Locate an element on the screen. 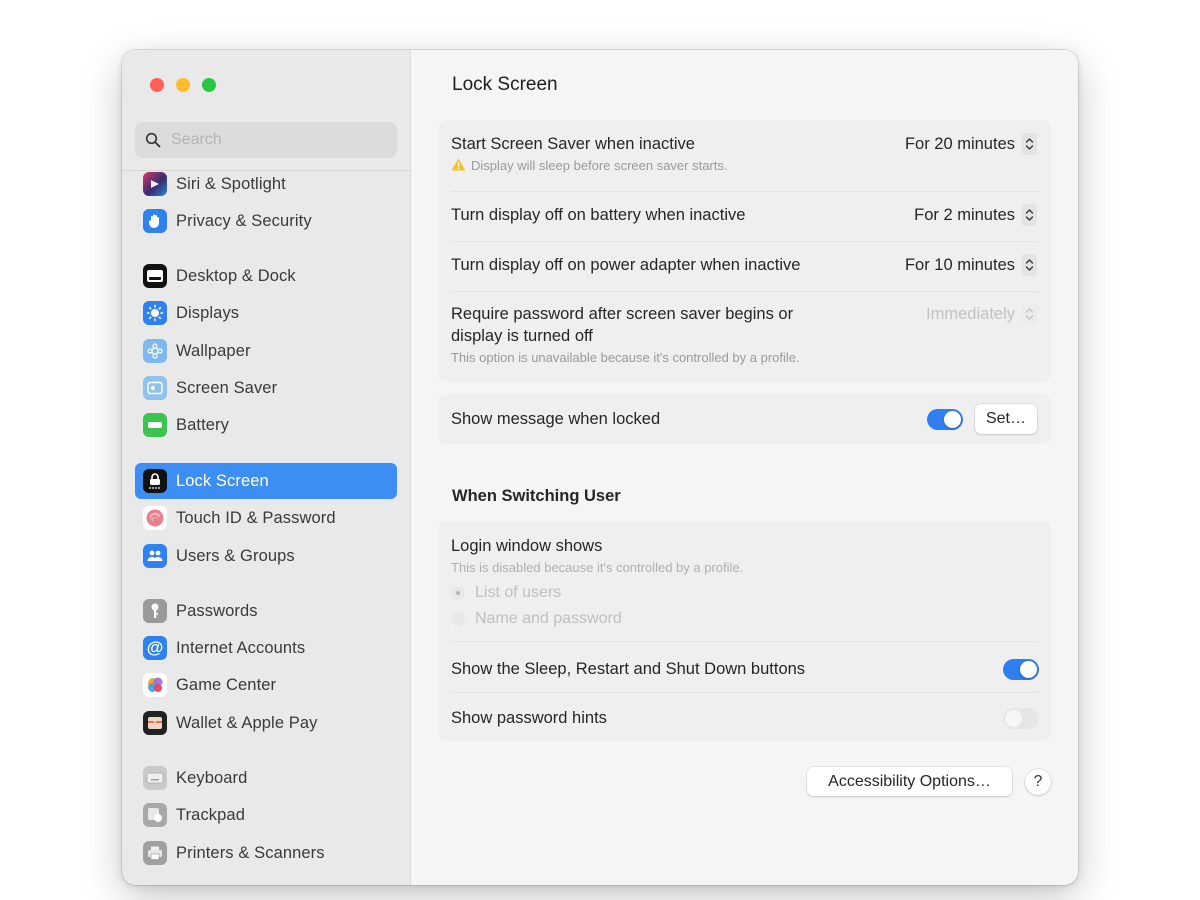 The image size is (1200, 900). sidebar-item-lock-screen: Lock Screen is located at coordinates (266, 481).